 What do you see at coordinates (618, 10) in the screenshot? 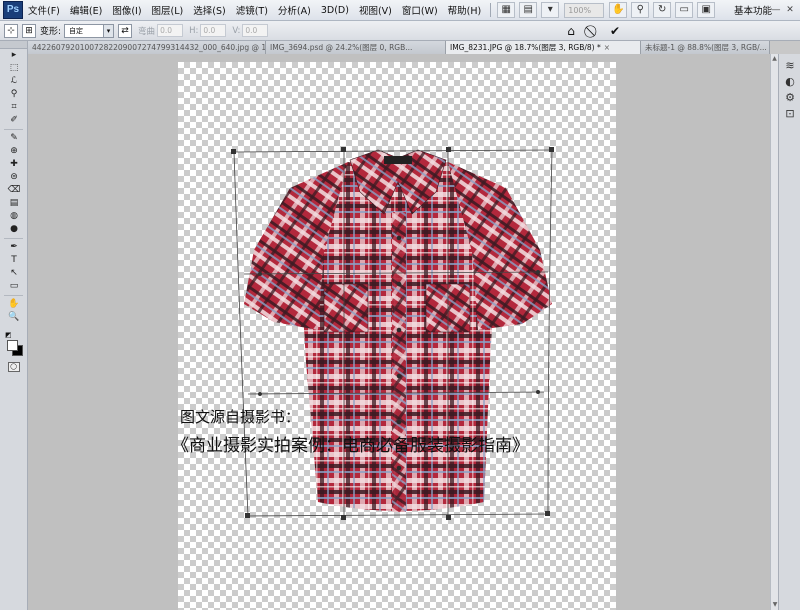
I see `hand-tool-button: ✋` at bounding box center [618, 10].